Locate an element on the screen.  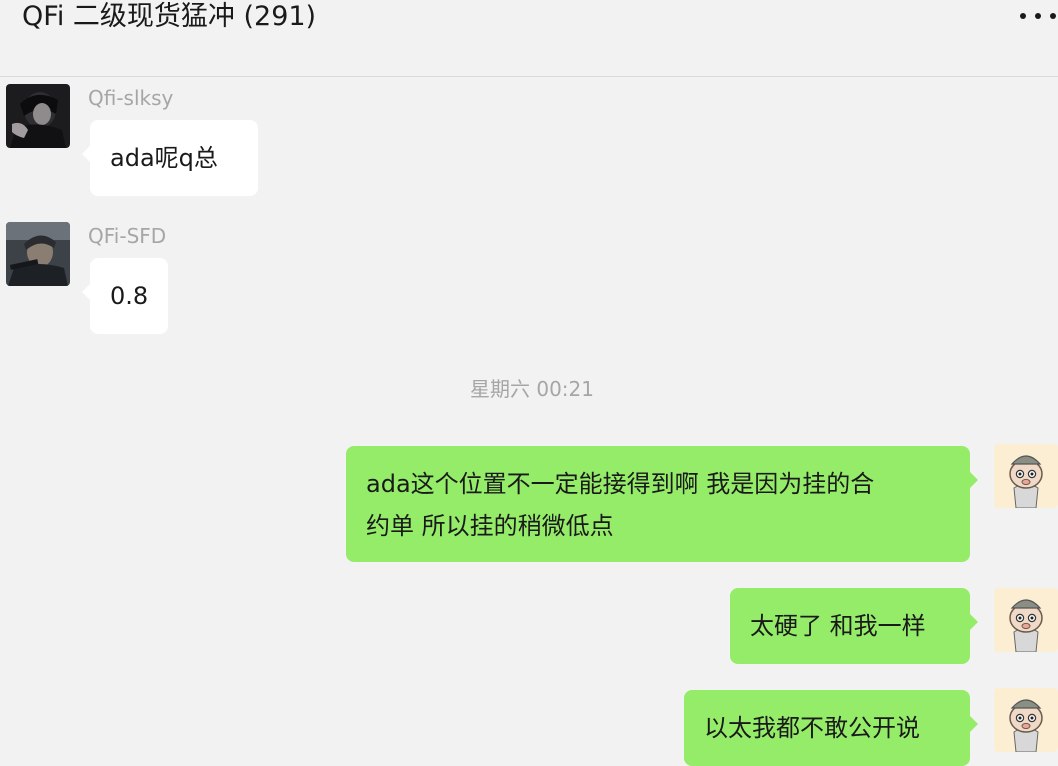
message-bubble-outgoing: ada这个位置不一定能接得到啊 我是因为挂的合 约单 所以挂的稍微低点 is located at coordinates (662, 504).